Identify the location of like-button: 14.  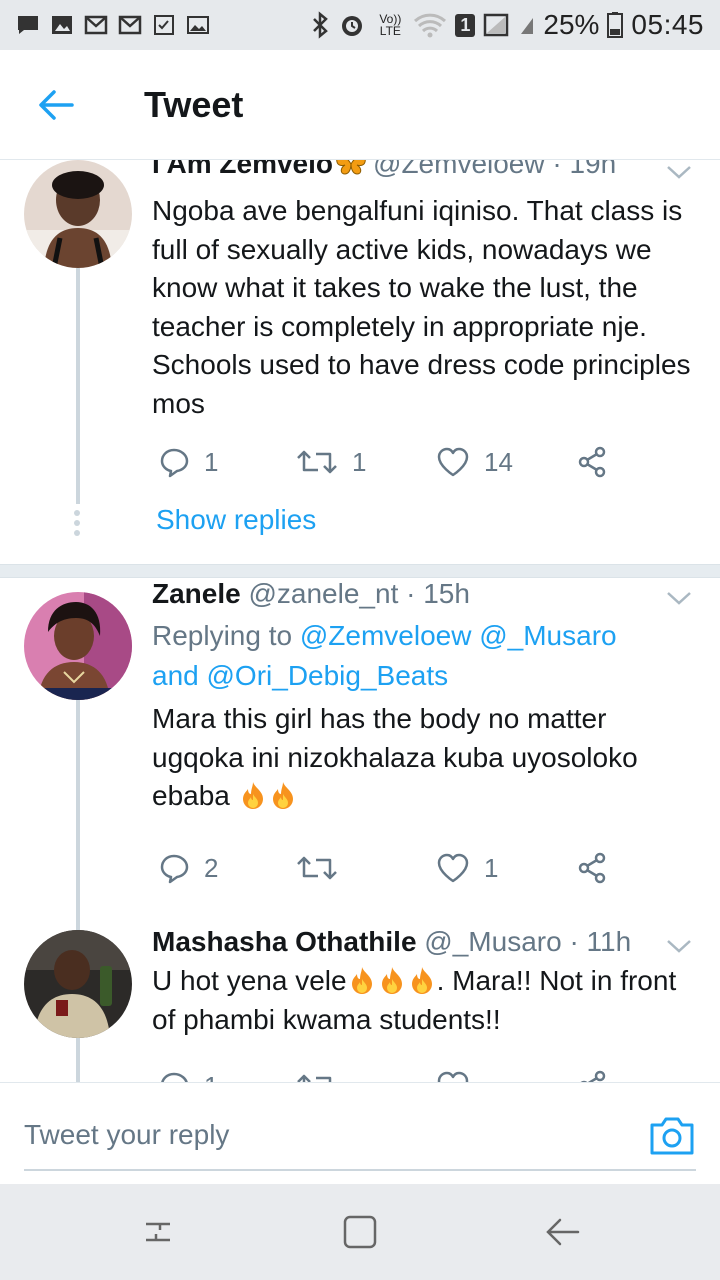
(474, 462).